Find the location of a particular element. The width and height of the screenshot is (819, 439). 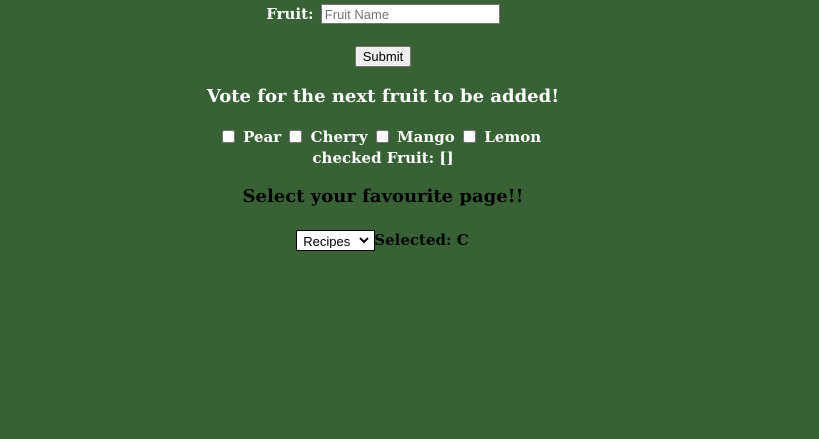

cherry-checkbox is located at coordinates (296, 136).